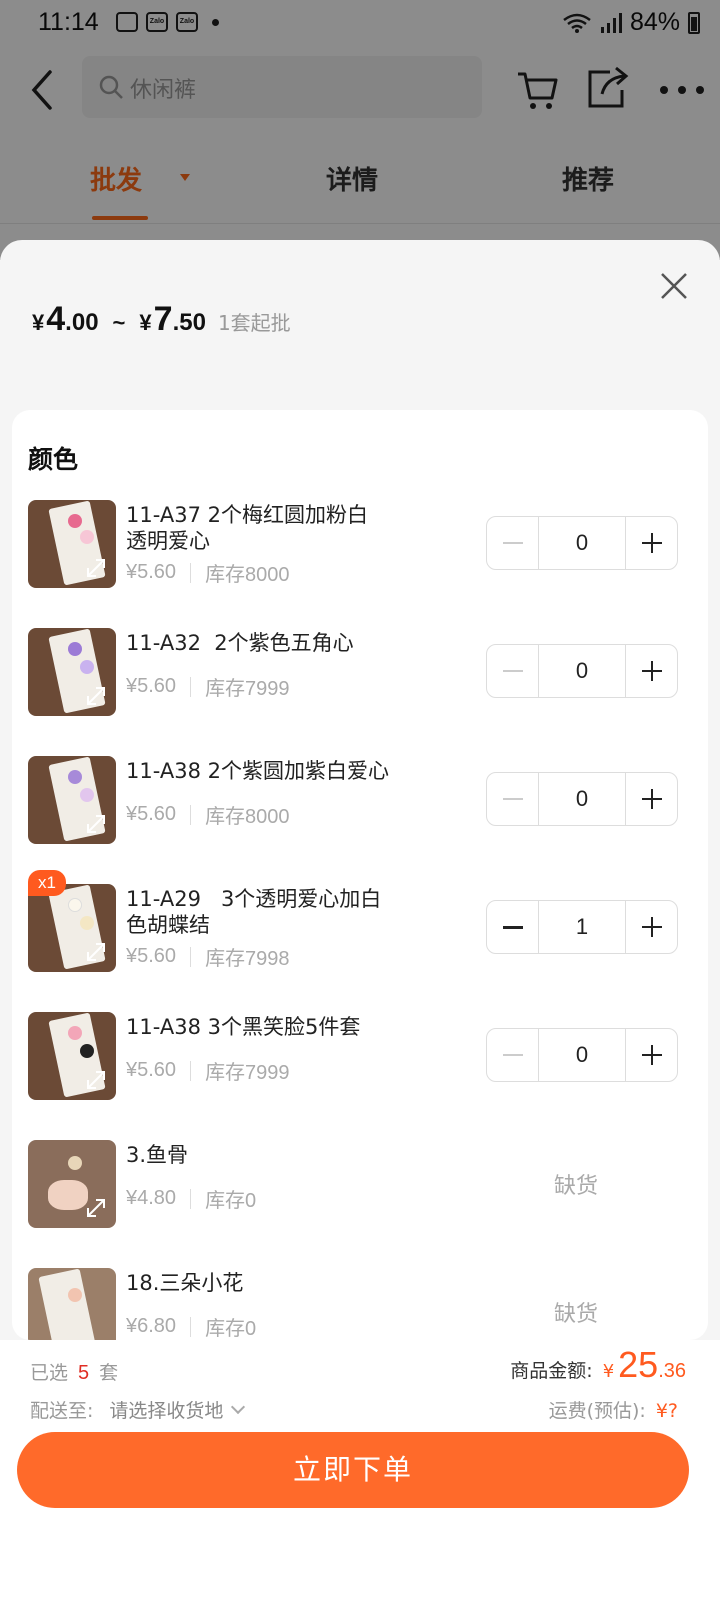 This screenshot has width=720, height=1600. What do you see at coordinates (166, 1411) in the screenshot?
I see `shipping-address: 请选择收货地` at bounding box center [166, 1411].